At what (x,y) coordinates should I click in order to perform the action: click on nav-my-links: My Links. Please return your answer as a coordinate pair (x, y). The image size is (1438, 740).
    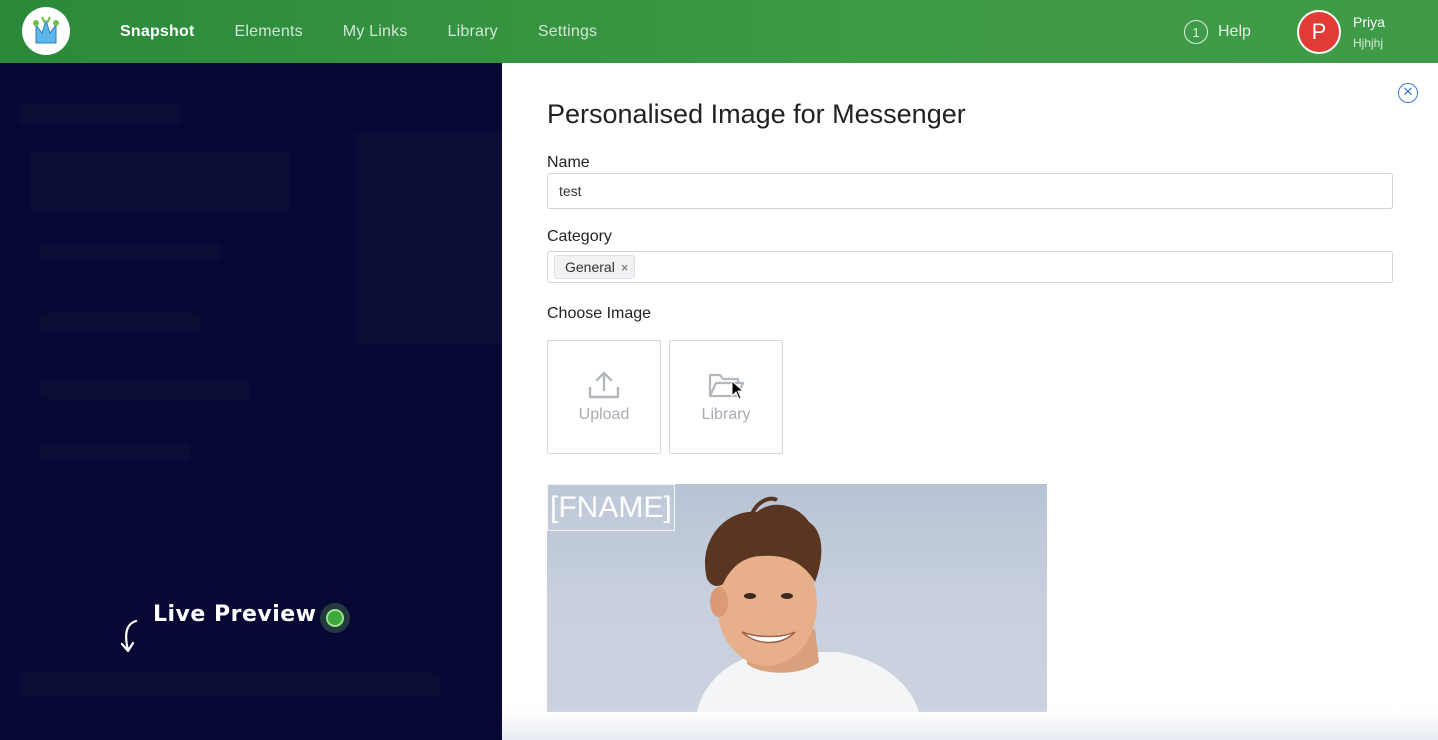
    Looking at the image, I should click on (375, 32).